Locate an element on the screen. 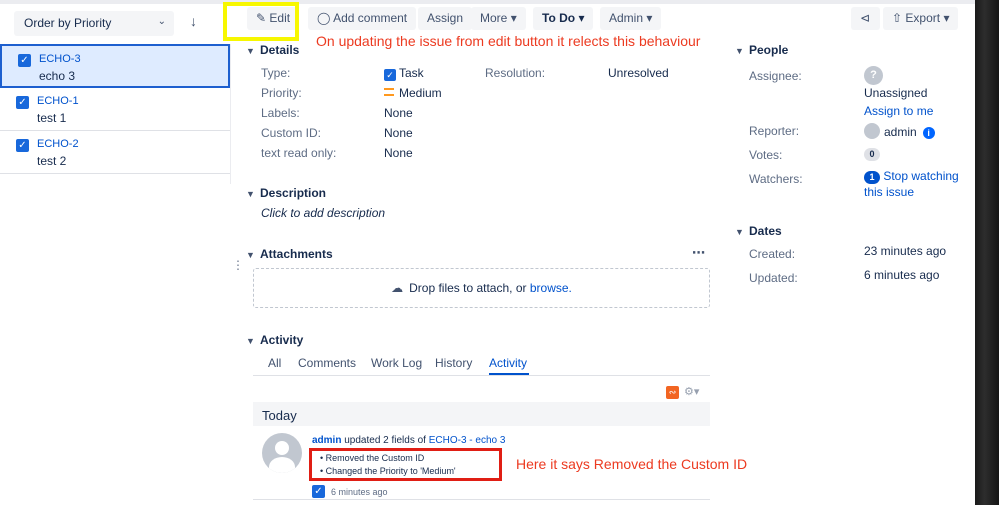 This screenshot has height=505, width=999. issue-list-item: ✓ ECHO-2 test 2 is located at coordinates (115, 152).